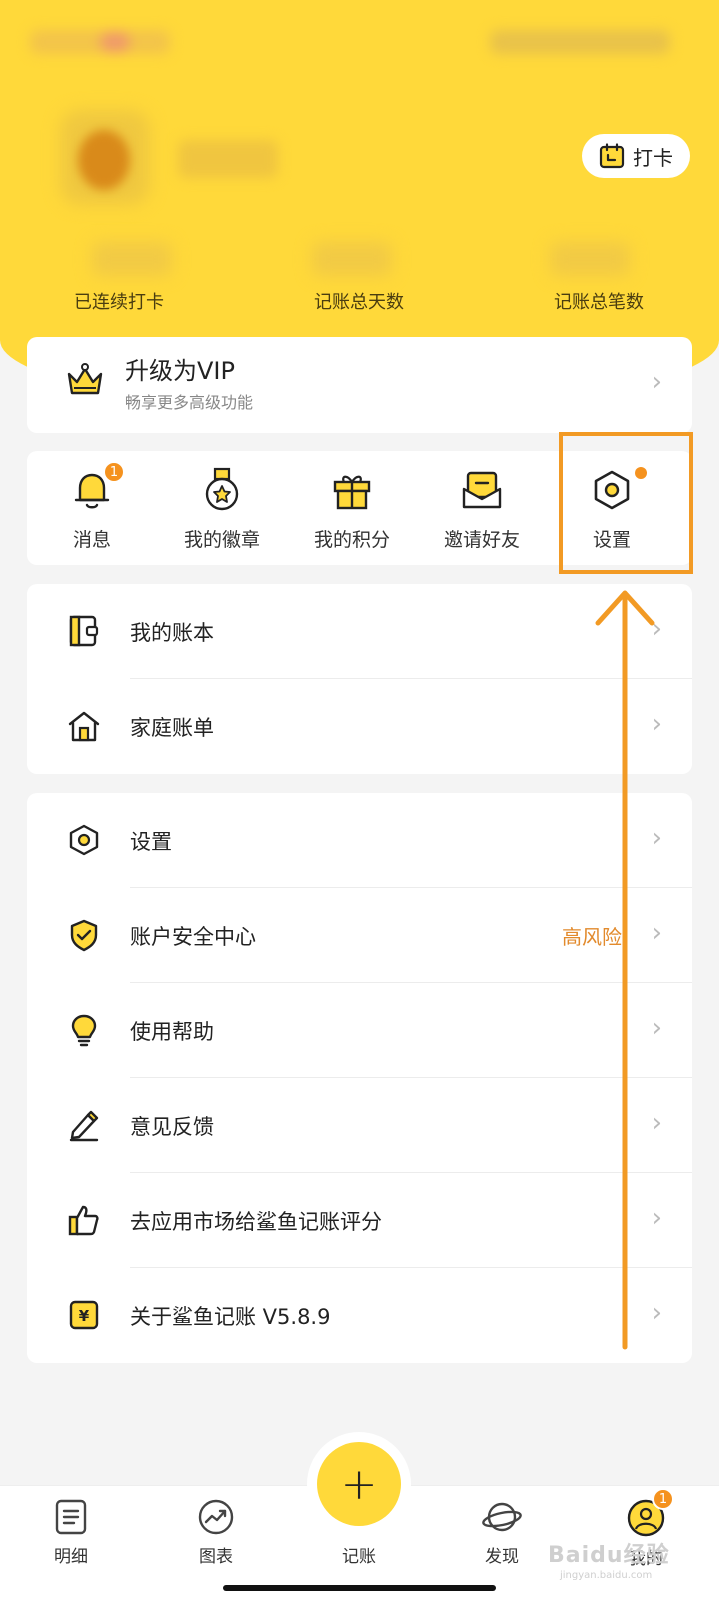 This screenshot has width=719, height=1600. I want to click on quick-action-points: 我的积分, so click(352, 508).